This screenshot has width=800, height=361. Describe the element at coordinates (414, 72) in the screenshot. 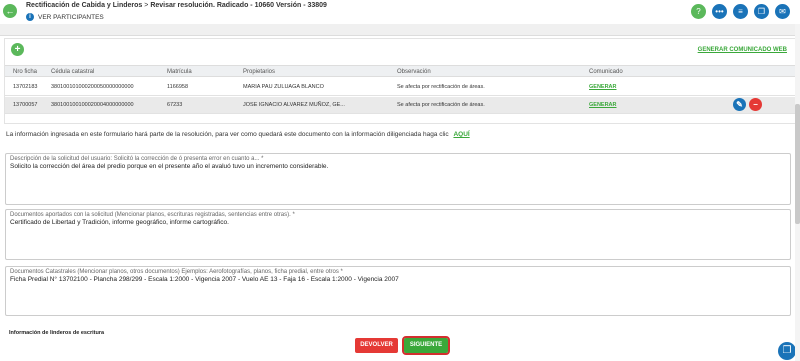

I see `col-observacion: Observación` at that location.